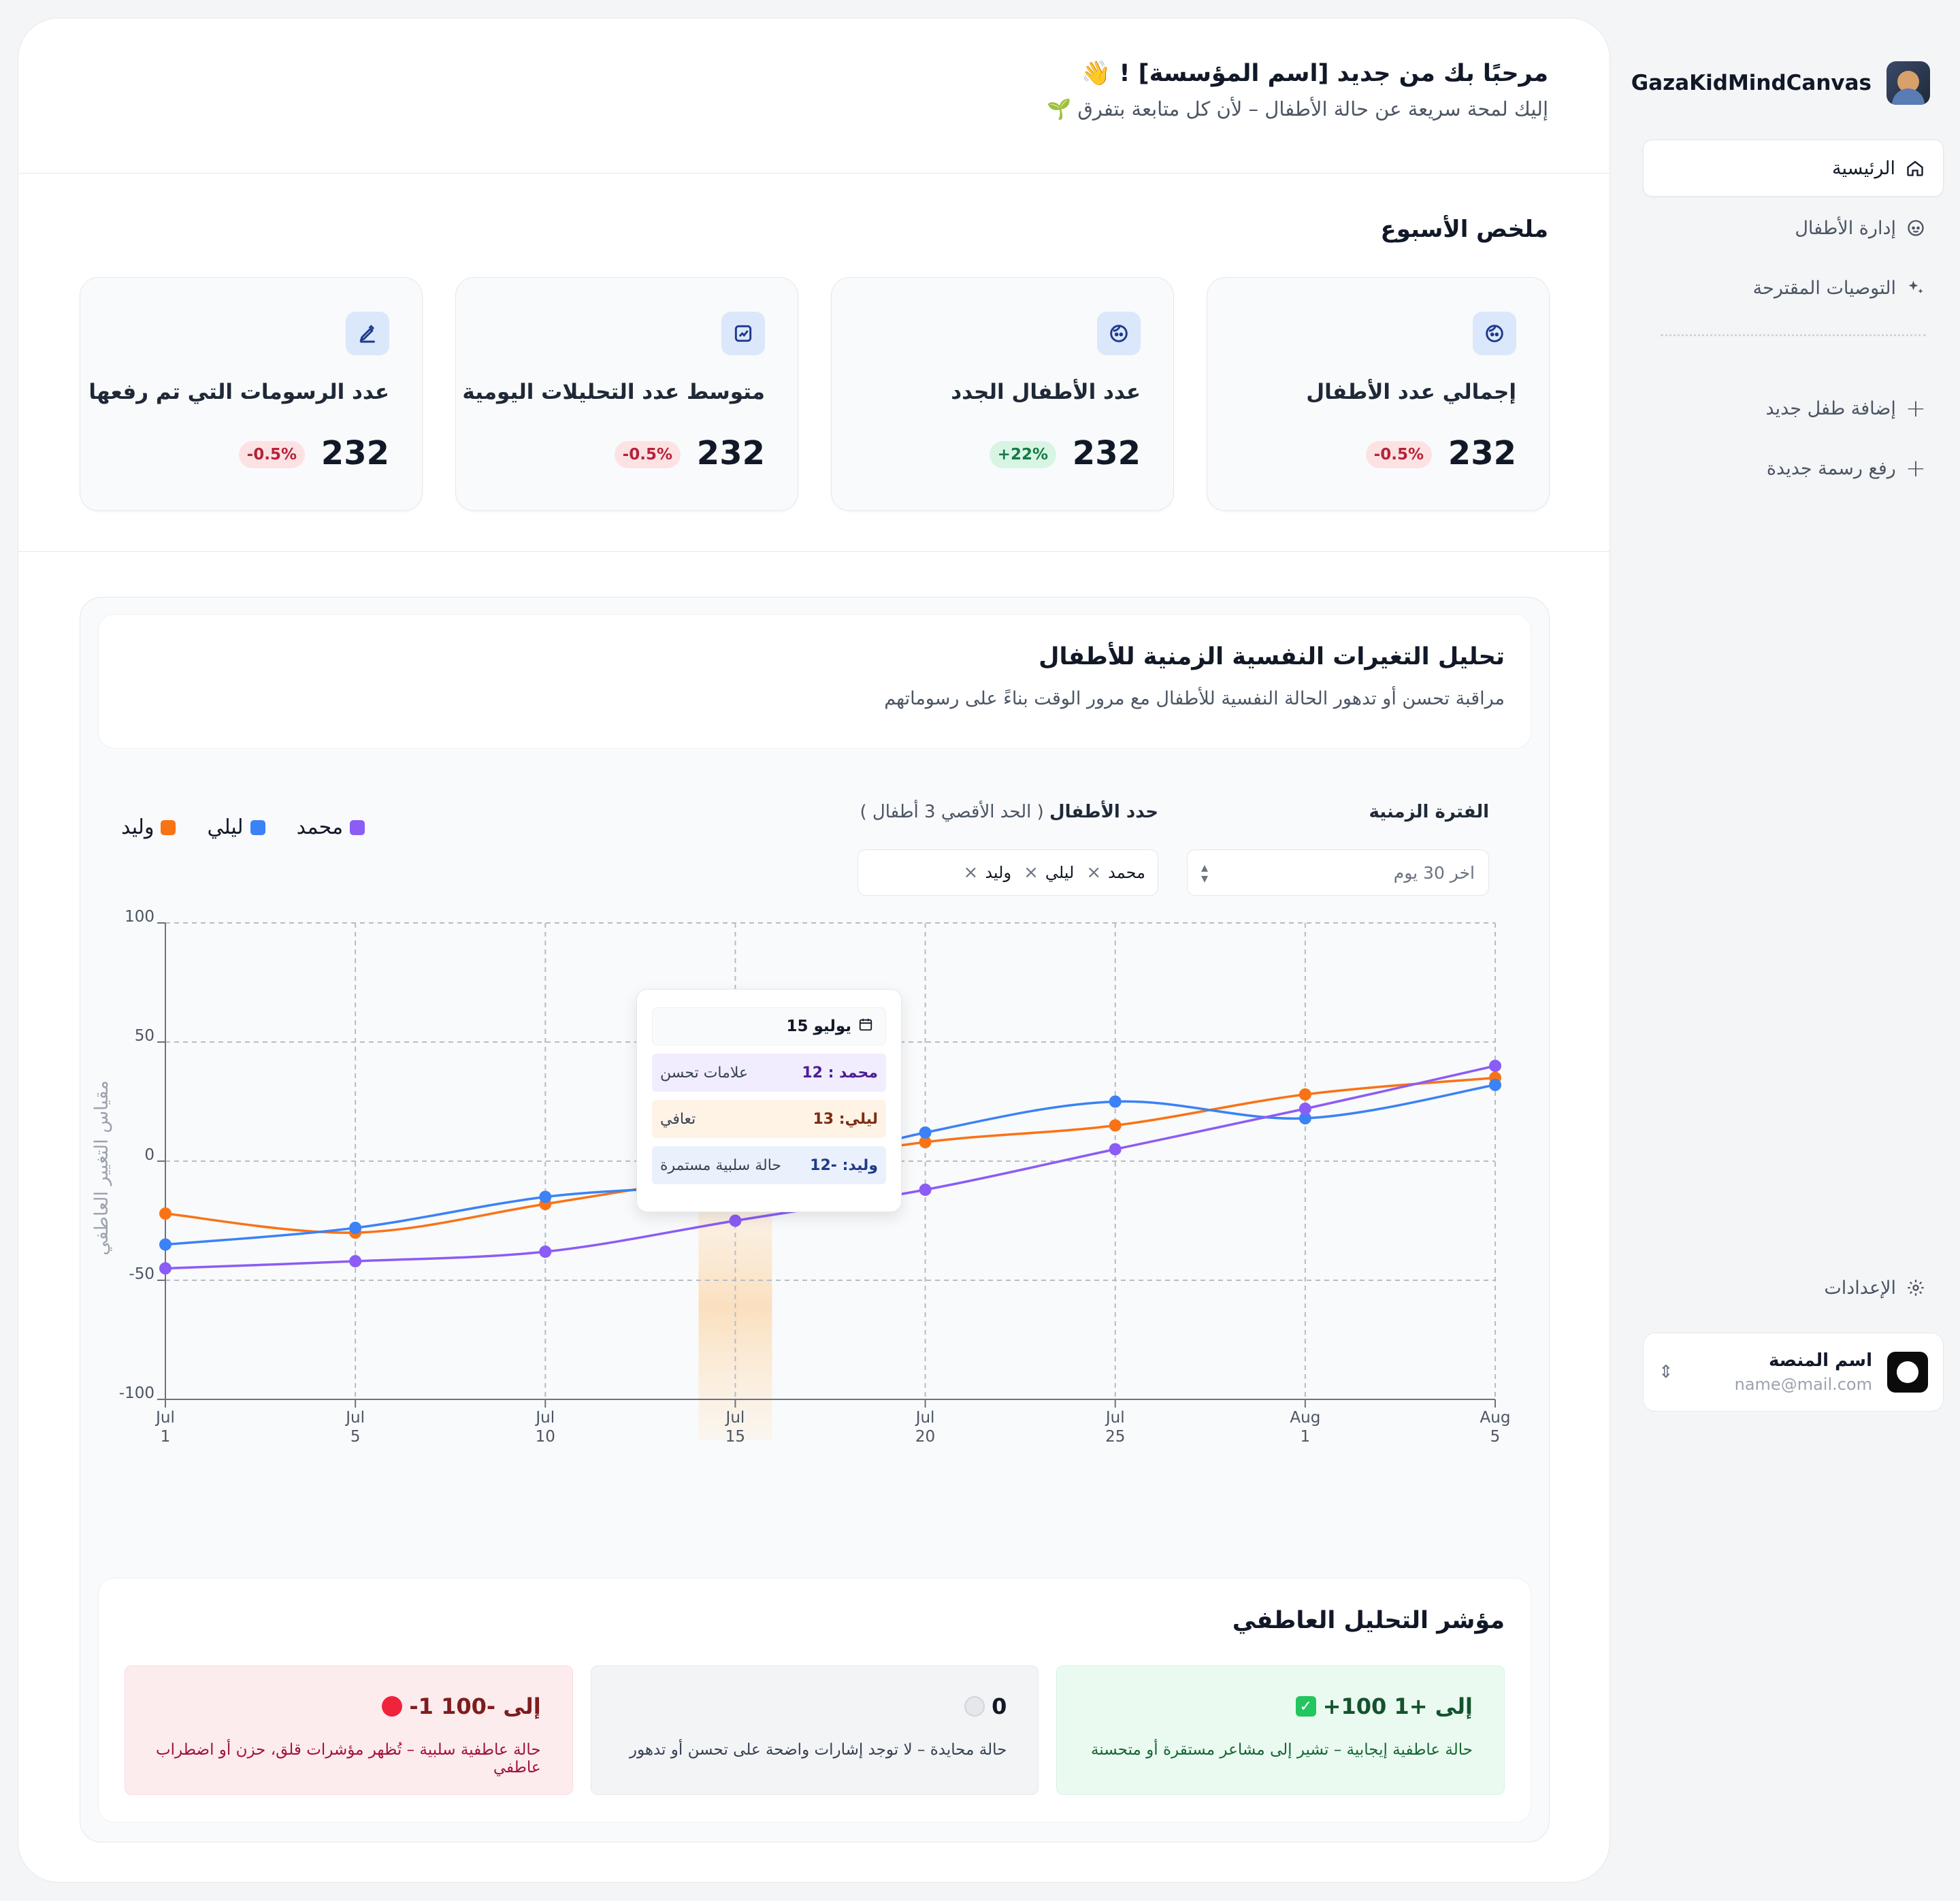 This screenshot has width=1960, height=1901. What do you see at coordinates (1860, 1288) in the screenshot?
I see `sidebar-item-label: الإعدادات` at bounding box center [1860, 1288].